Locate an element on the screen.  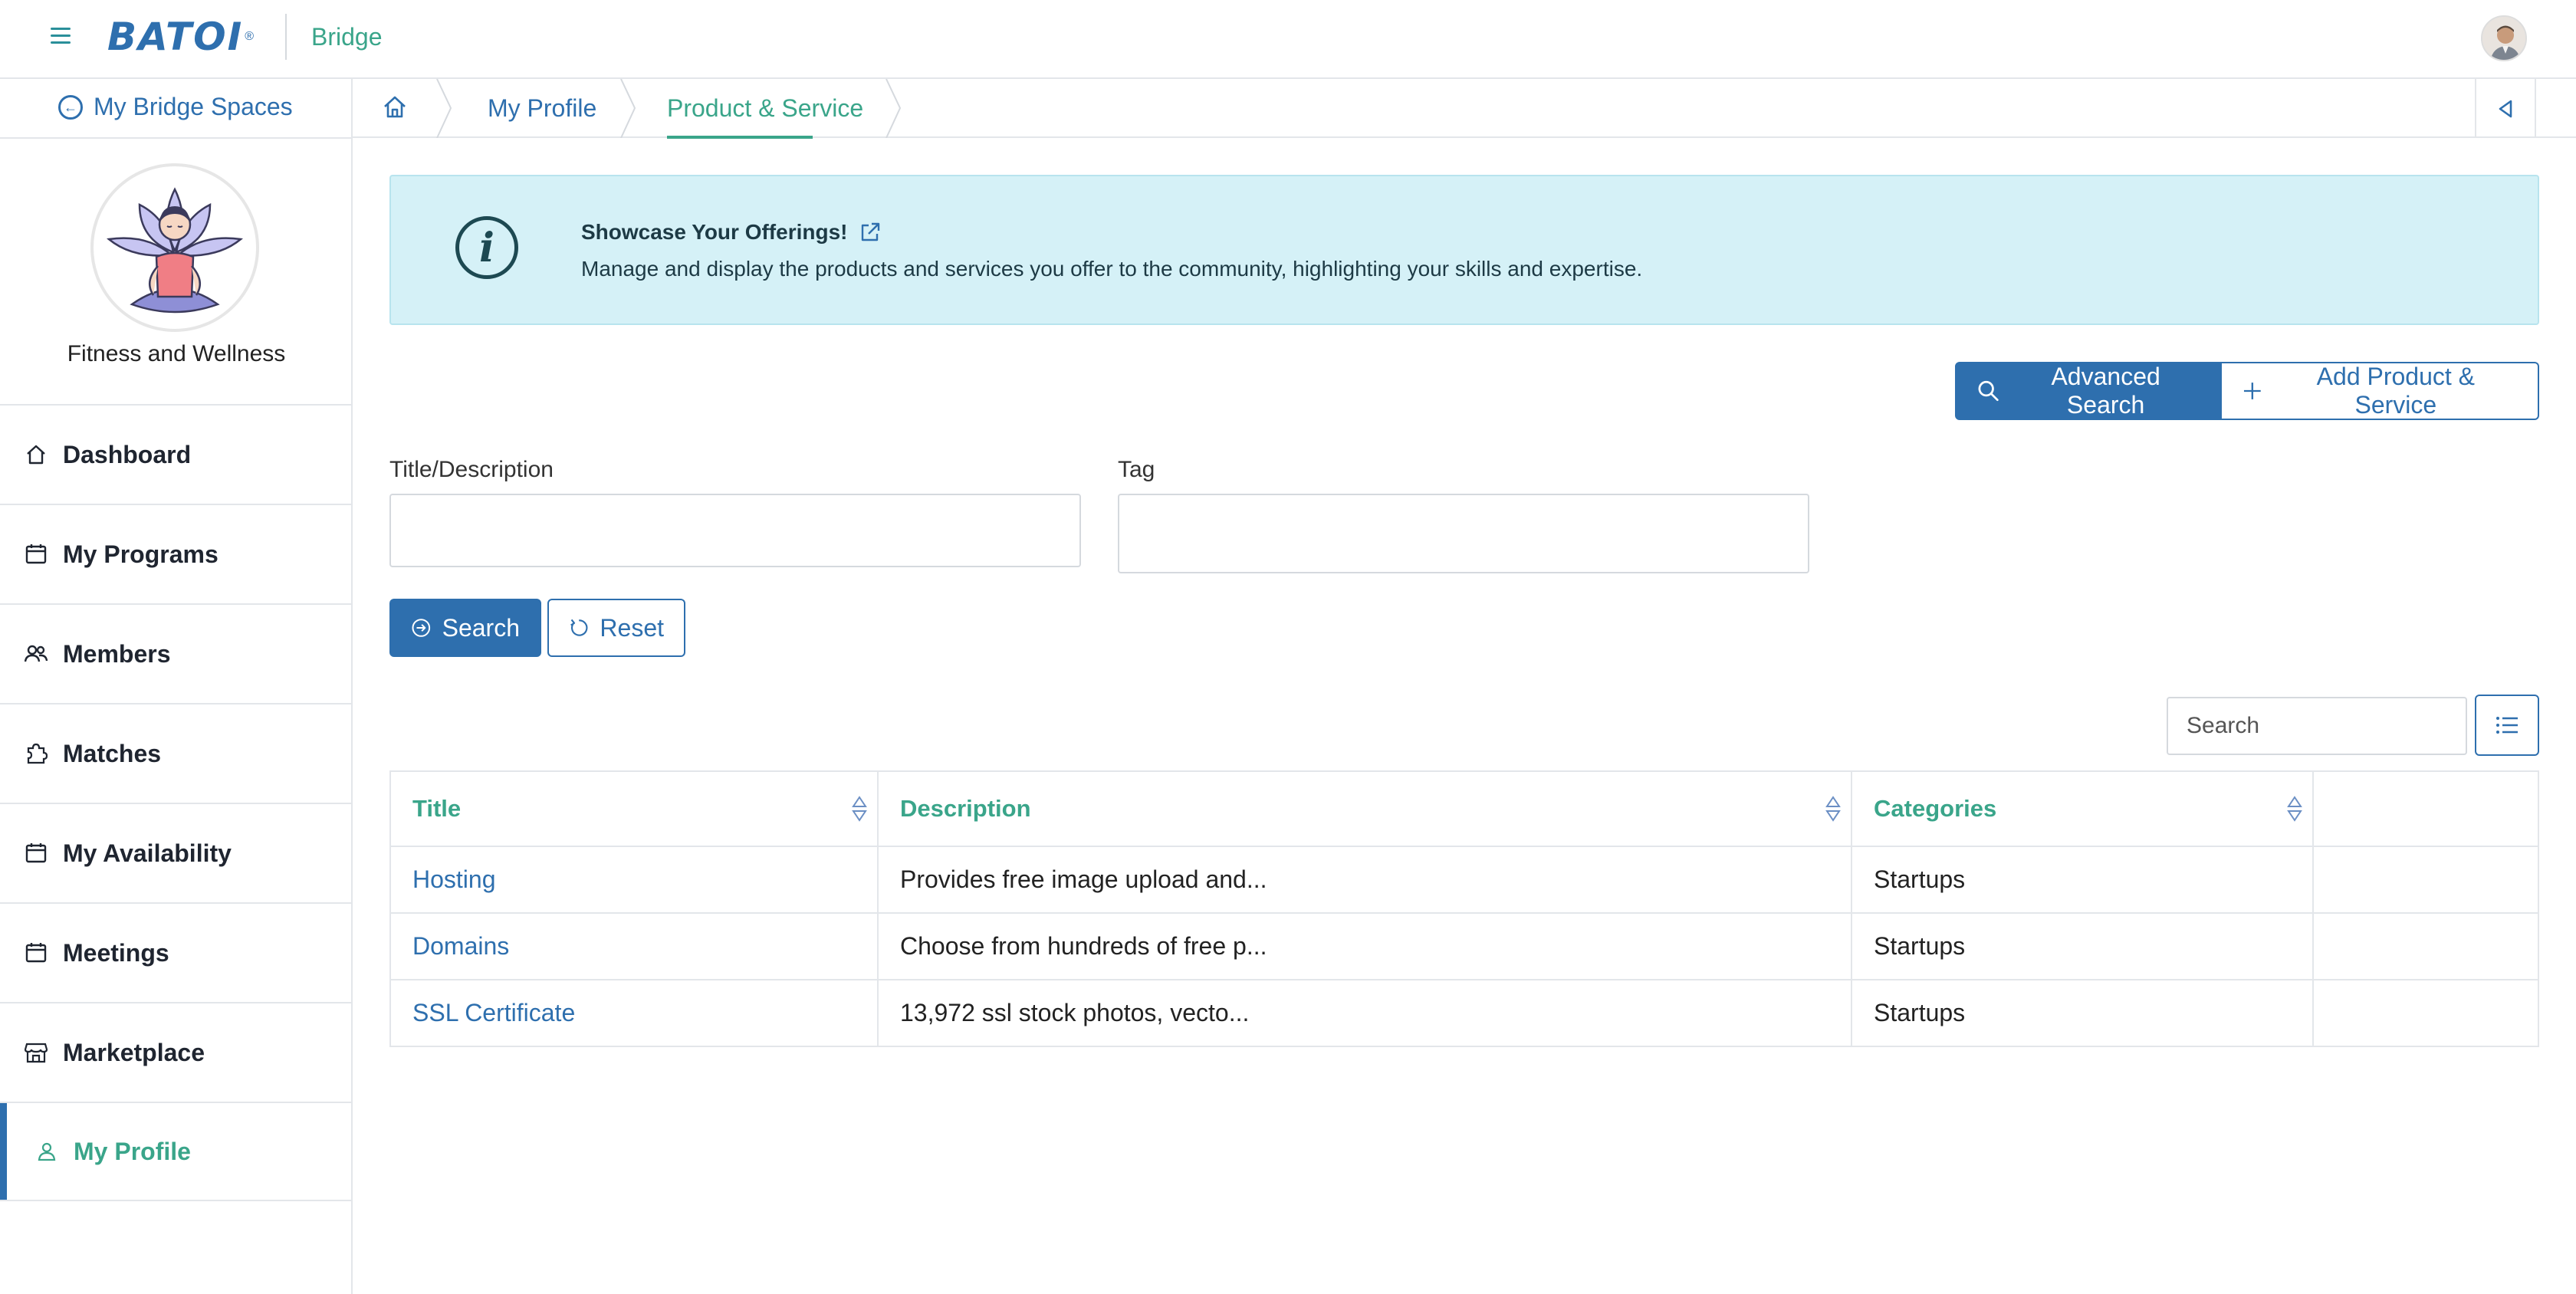
action-button-group: Advanced Search Add Product & Service is located at coordinates (2247, 391).